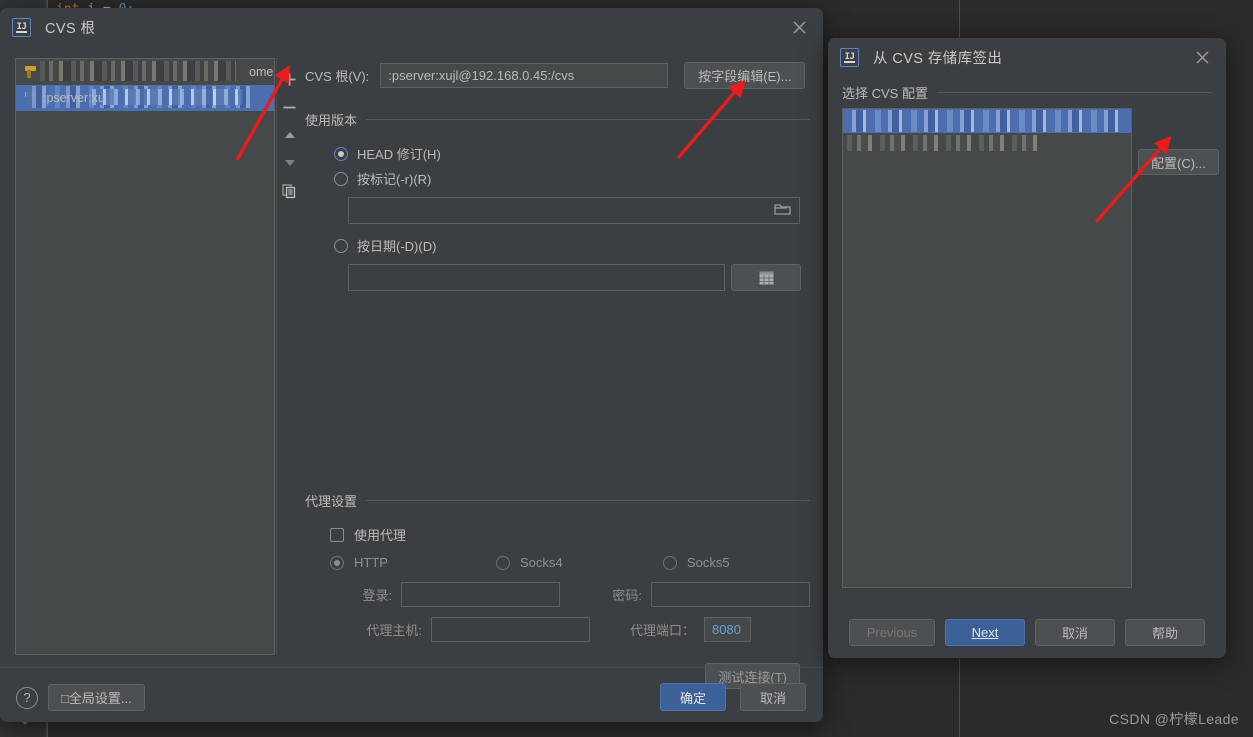  What do you see at coordinates (74, 98) in the screenshot?
I see `list-item-label: :pserver:xu` at bounding box center [74, 98].